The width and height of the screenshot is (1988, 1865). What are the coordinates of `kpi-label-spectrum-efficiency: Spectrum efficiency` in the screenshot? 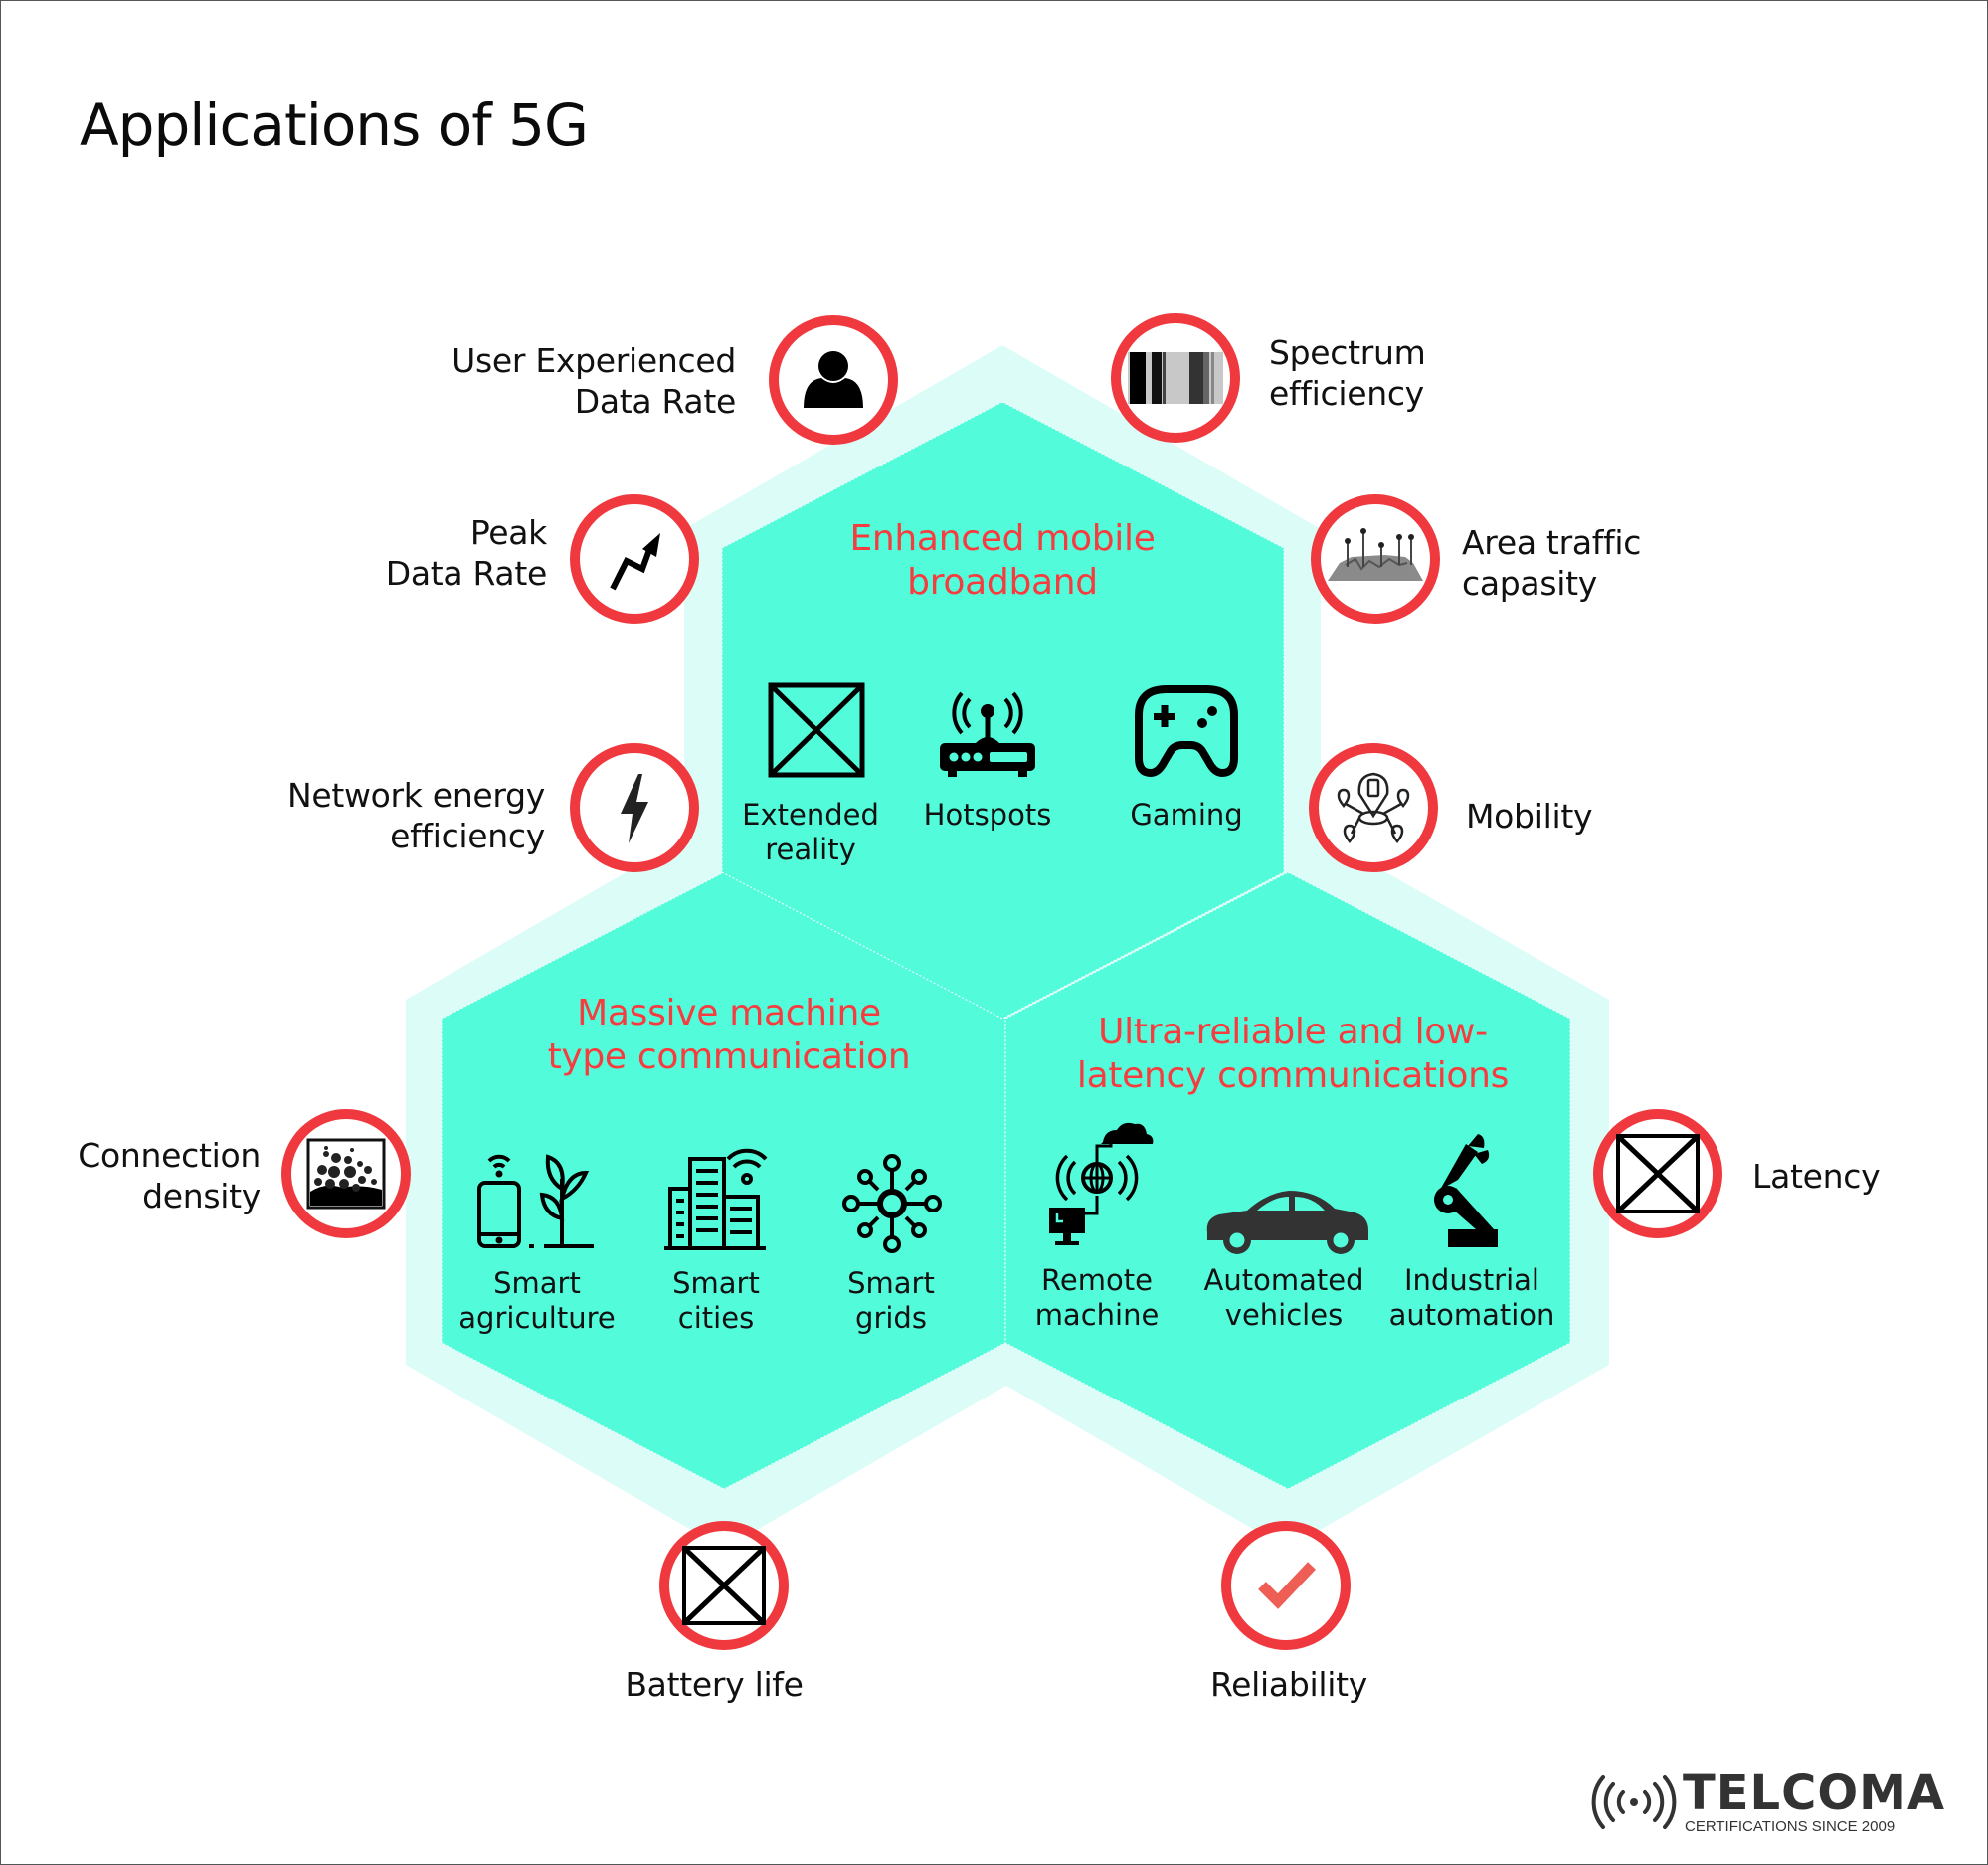 It's located at (1418, 373).